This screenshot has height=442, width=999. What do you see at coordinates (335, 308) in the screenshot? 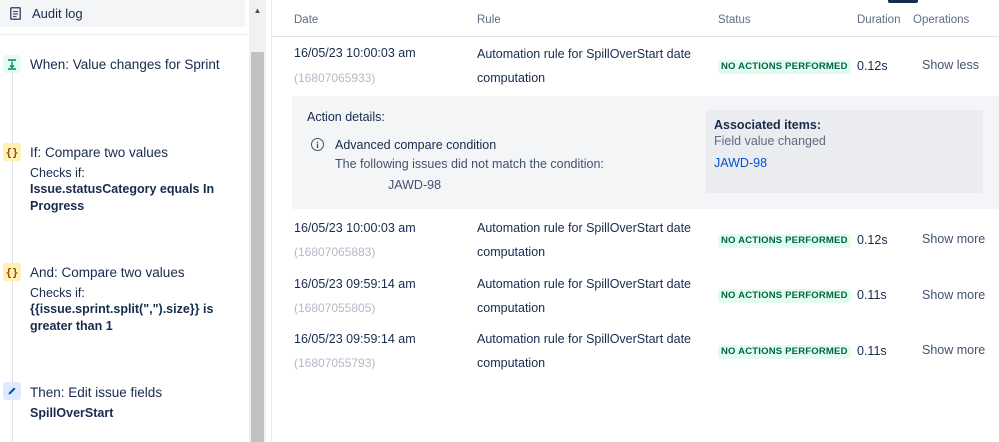
I see `row-id: (16807055805)` at bounding box center [335, 308].